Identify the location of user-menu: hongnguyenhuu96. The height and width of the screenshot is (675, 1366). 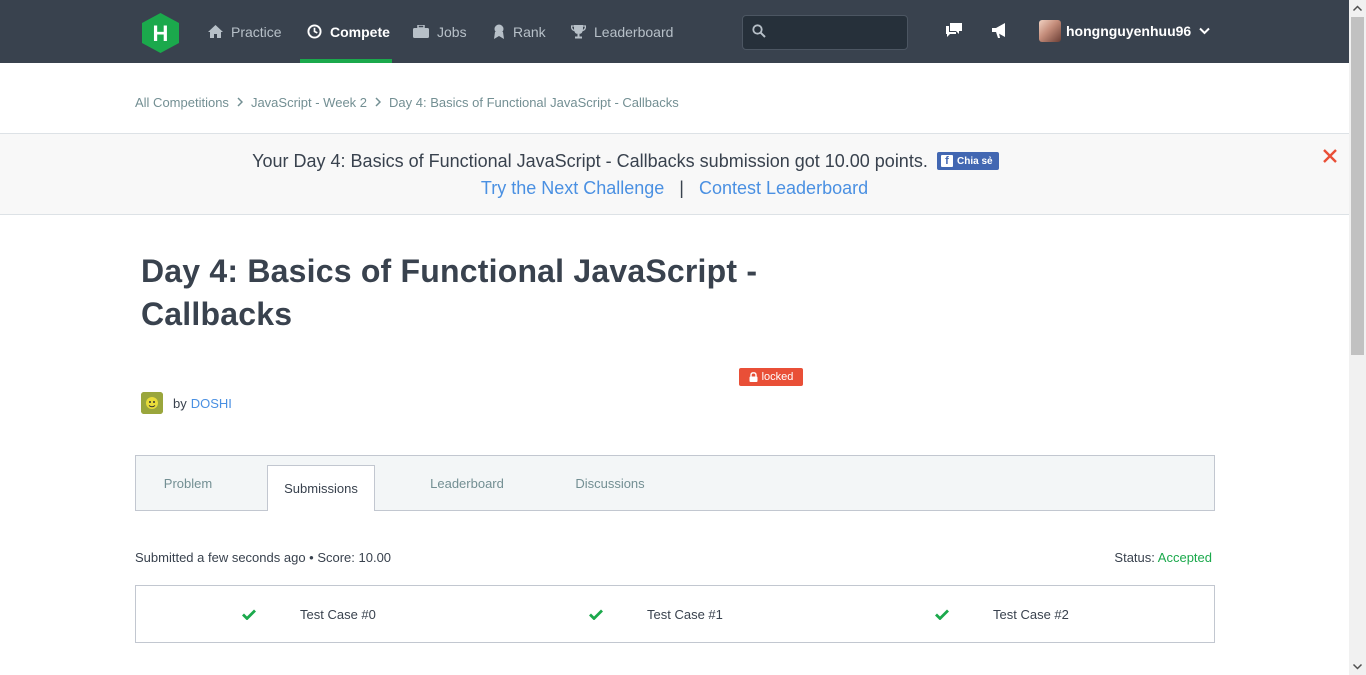
(1124, 31).